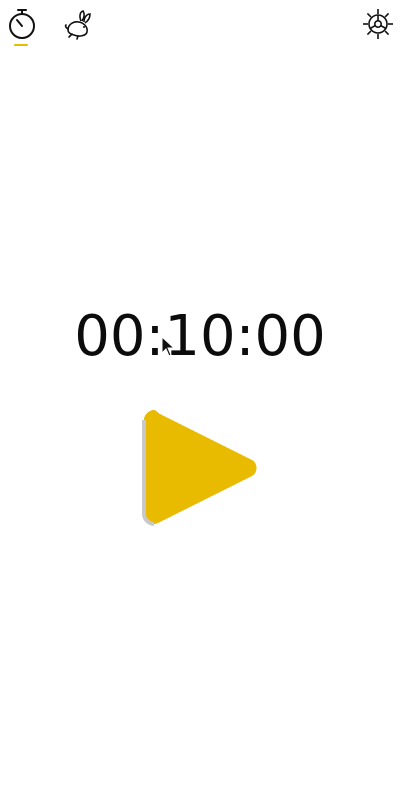 The height and width of the screenshot is (800, 400). I want to click on active-tab-indicator, so click(21, 45).